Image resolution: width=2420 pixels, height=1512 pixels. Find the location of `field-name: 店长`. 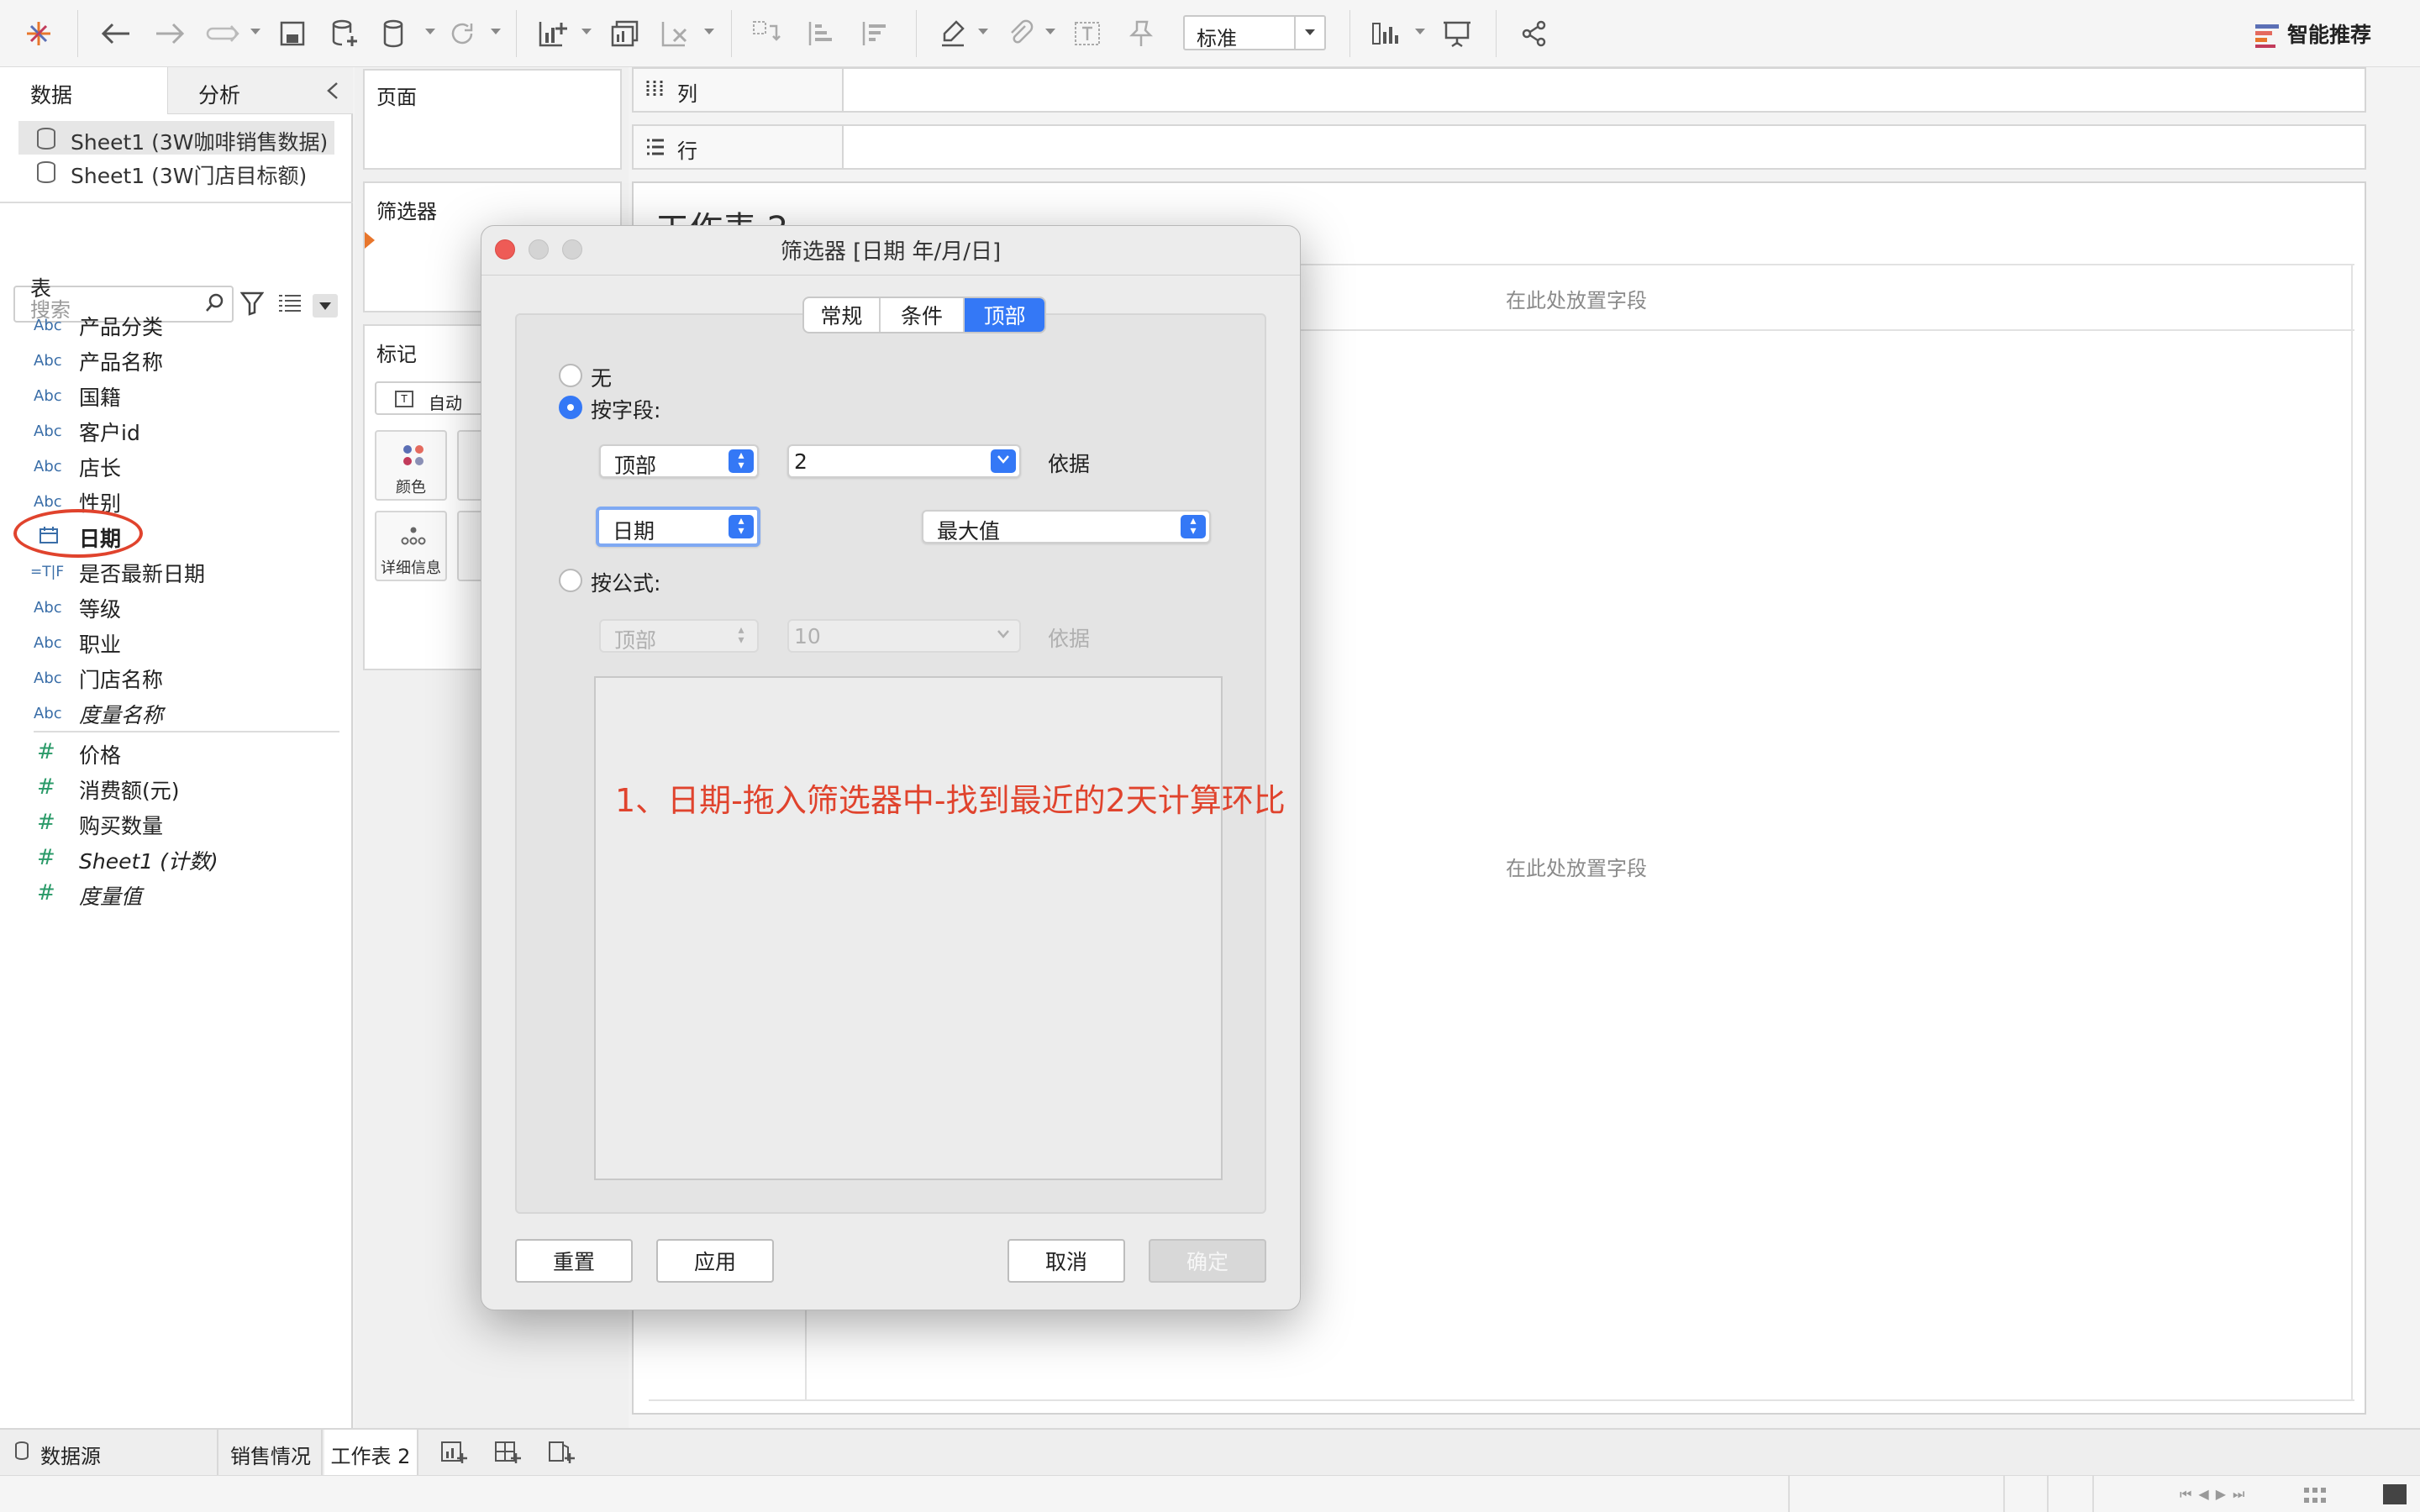

field-name: 店长 is located at coordinates (100, 468).